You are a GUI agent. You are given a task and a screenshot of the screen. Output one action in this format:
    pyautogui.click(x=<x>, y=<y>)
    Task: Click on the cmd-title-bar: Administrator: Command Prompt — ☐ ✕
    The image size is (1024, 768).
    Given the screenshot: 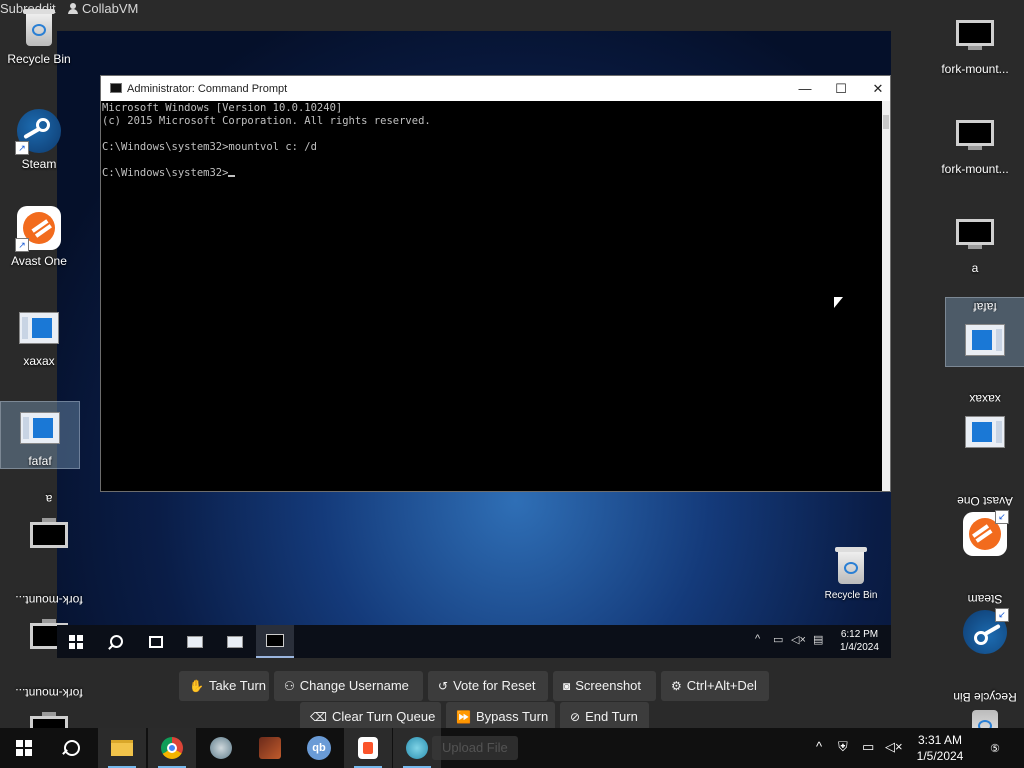 What is the action you would take?
    pyautogui.click(x=495, y=88)
    